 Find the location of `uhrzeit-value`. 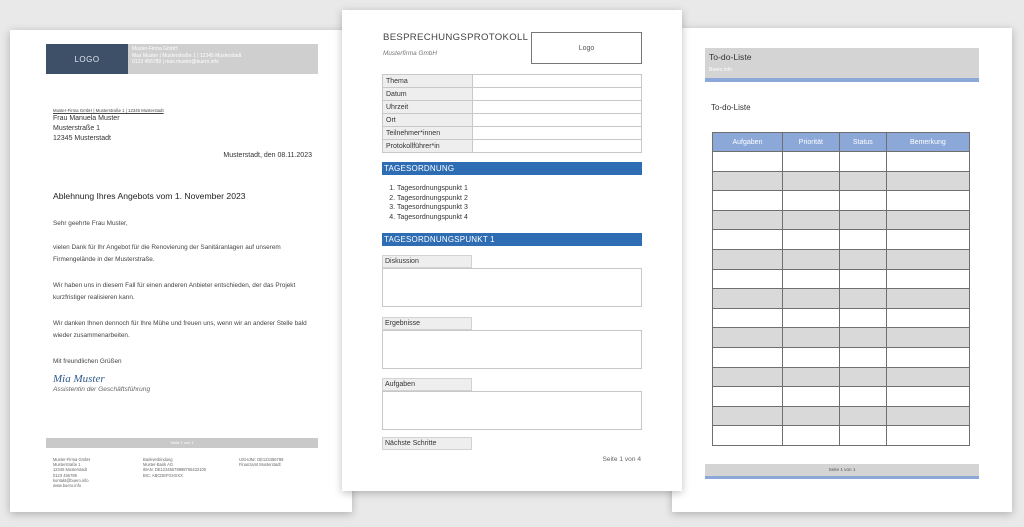

uhrzeit-value is located at coordinates (557, 107).